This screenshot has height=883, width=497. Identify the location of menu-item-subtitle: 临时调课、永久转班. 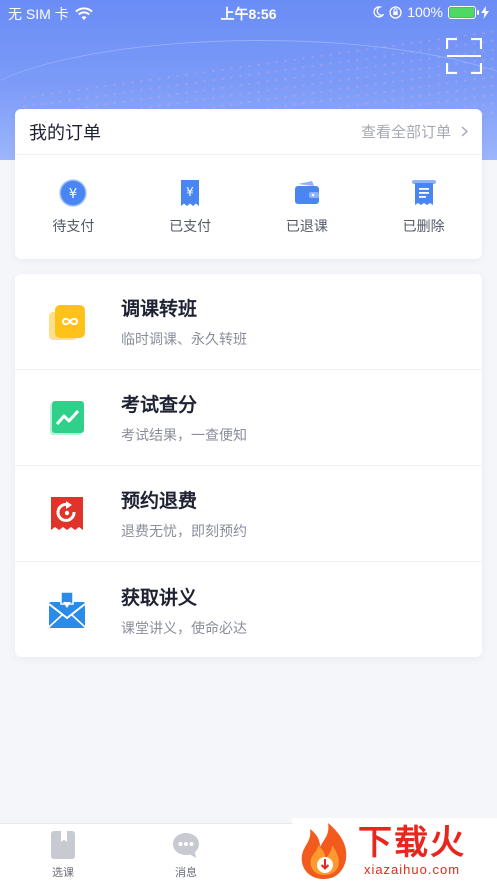
(184, 339).